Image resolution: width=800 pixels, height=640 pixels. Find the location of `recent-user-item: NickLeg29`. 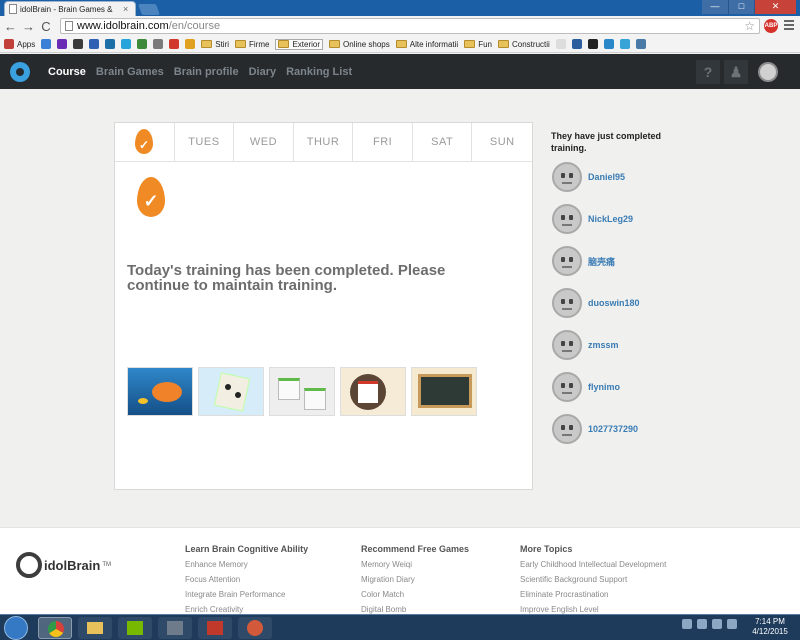

recent-user-item: NickLeg29 is located at coordinates (592, 219).